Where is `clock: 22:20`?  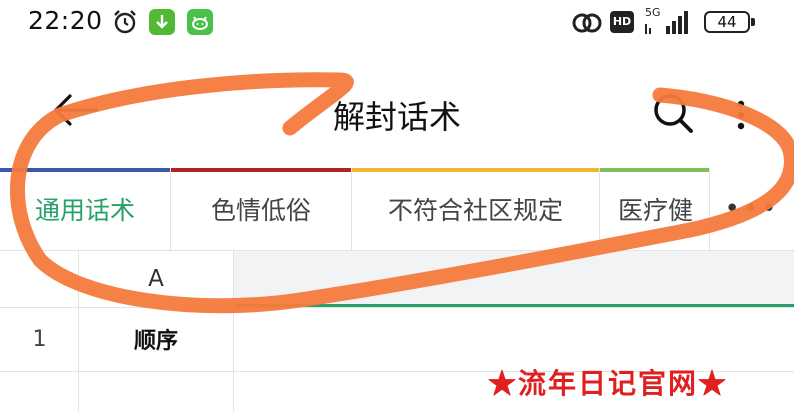 clock: 22:20 is located at coordinates (65, 20).